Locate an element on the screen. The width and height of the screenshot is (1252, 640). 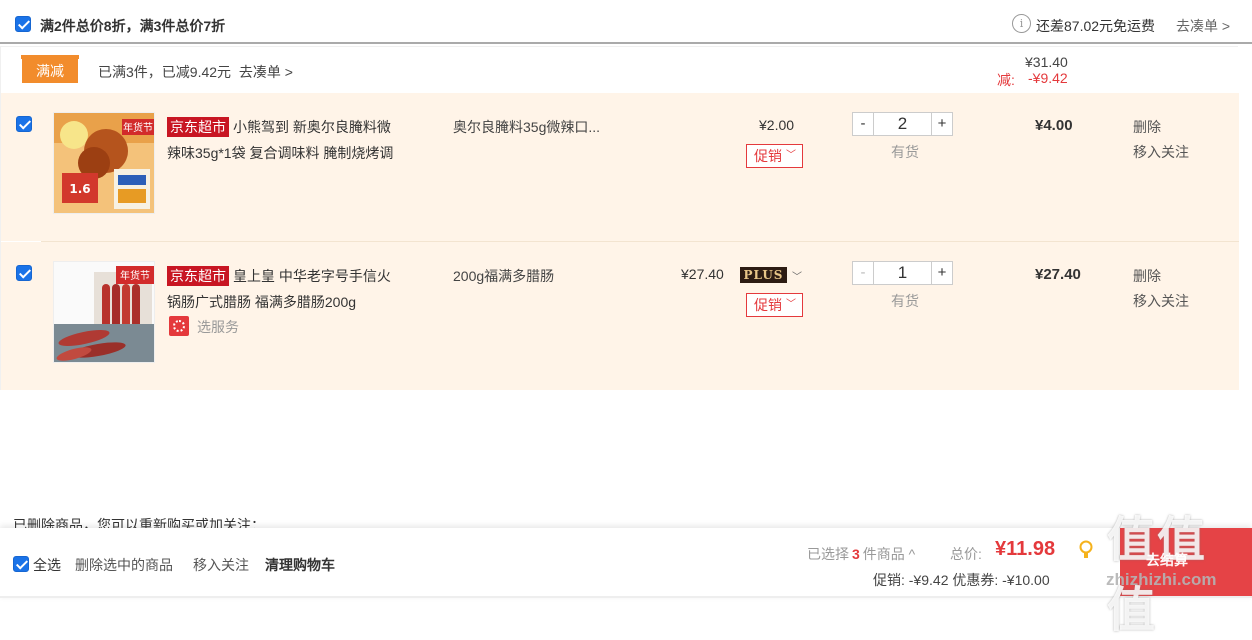
promo-cut-value: -¥9.42 is located at coordinates (1048, 78).